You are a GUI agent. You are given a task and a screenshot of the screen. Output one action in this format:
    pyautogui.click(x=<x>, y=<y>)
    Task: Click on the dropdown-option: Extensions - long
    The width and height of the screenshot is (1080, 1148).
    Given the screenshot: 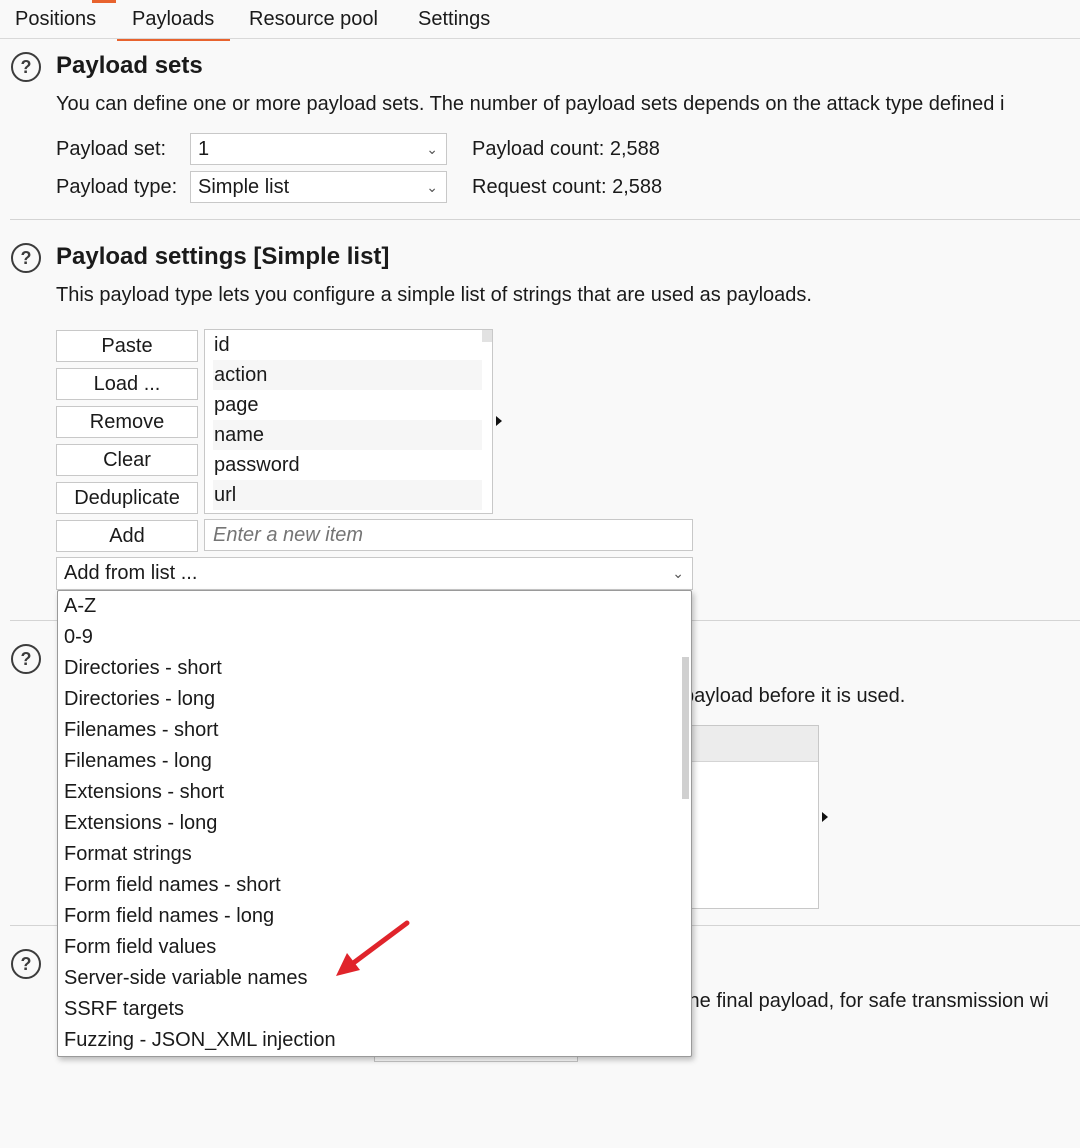 What is the action you would take?
    pyautogui.click(x=140, y=823)
    